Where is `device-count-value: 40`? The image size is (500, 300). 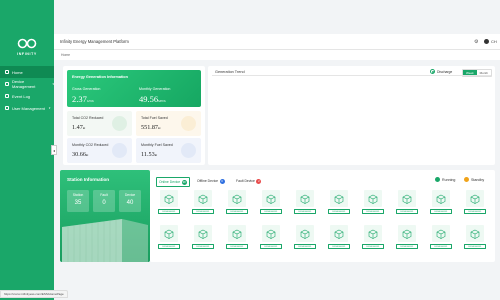
device-count-value: 40 is located at coordinates (130, 203).